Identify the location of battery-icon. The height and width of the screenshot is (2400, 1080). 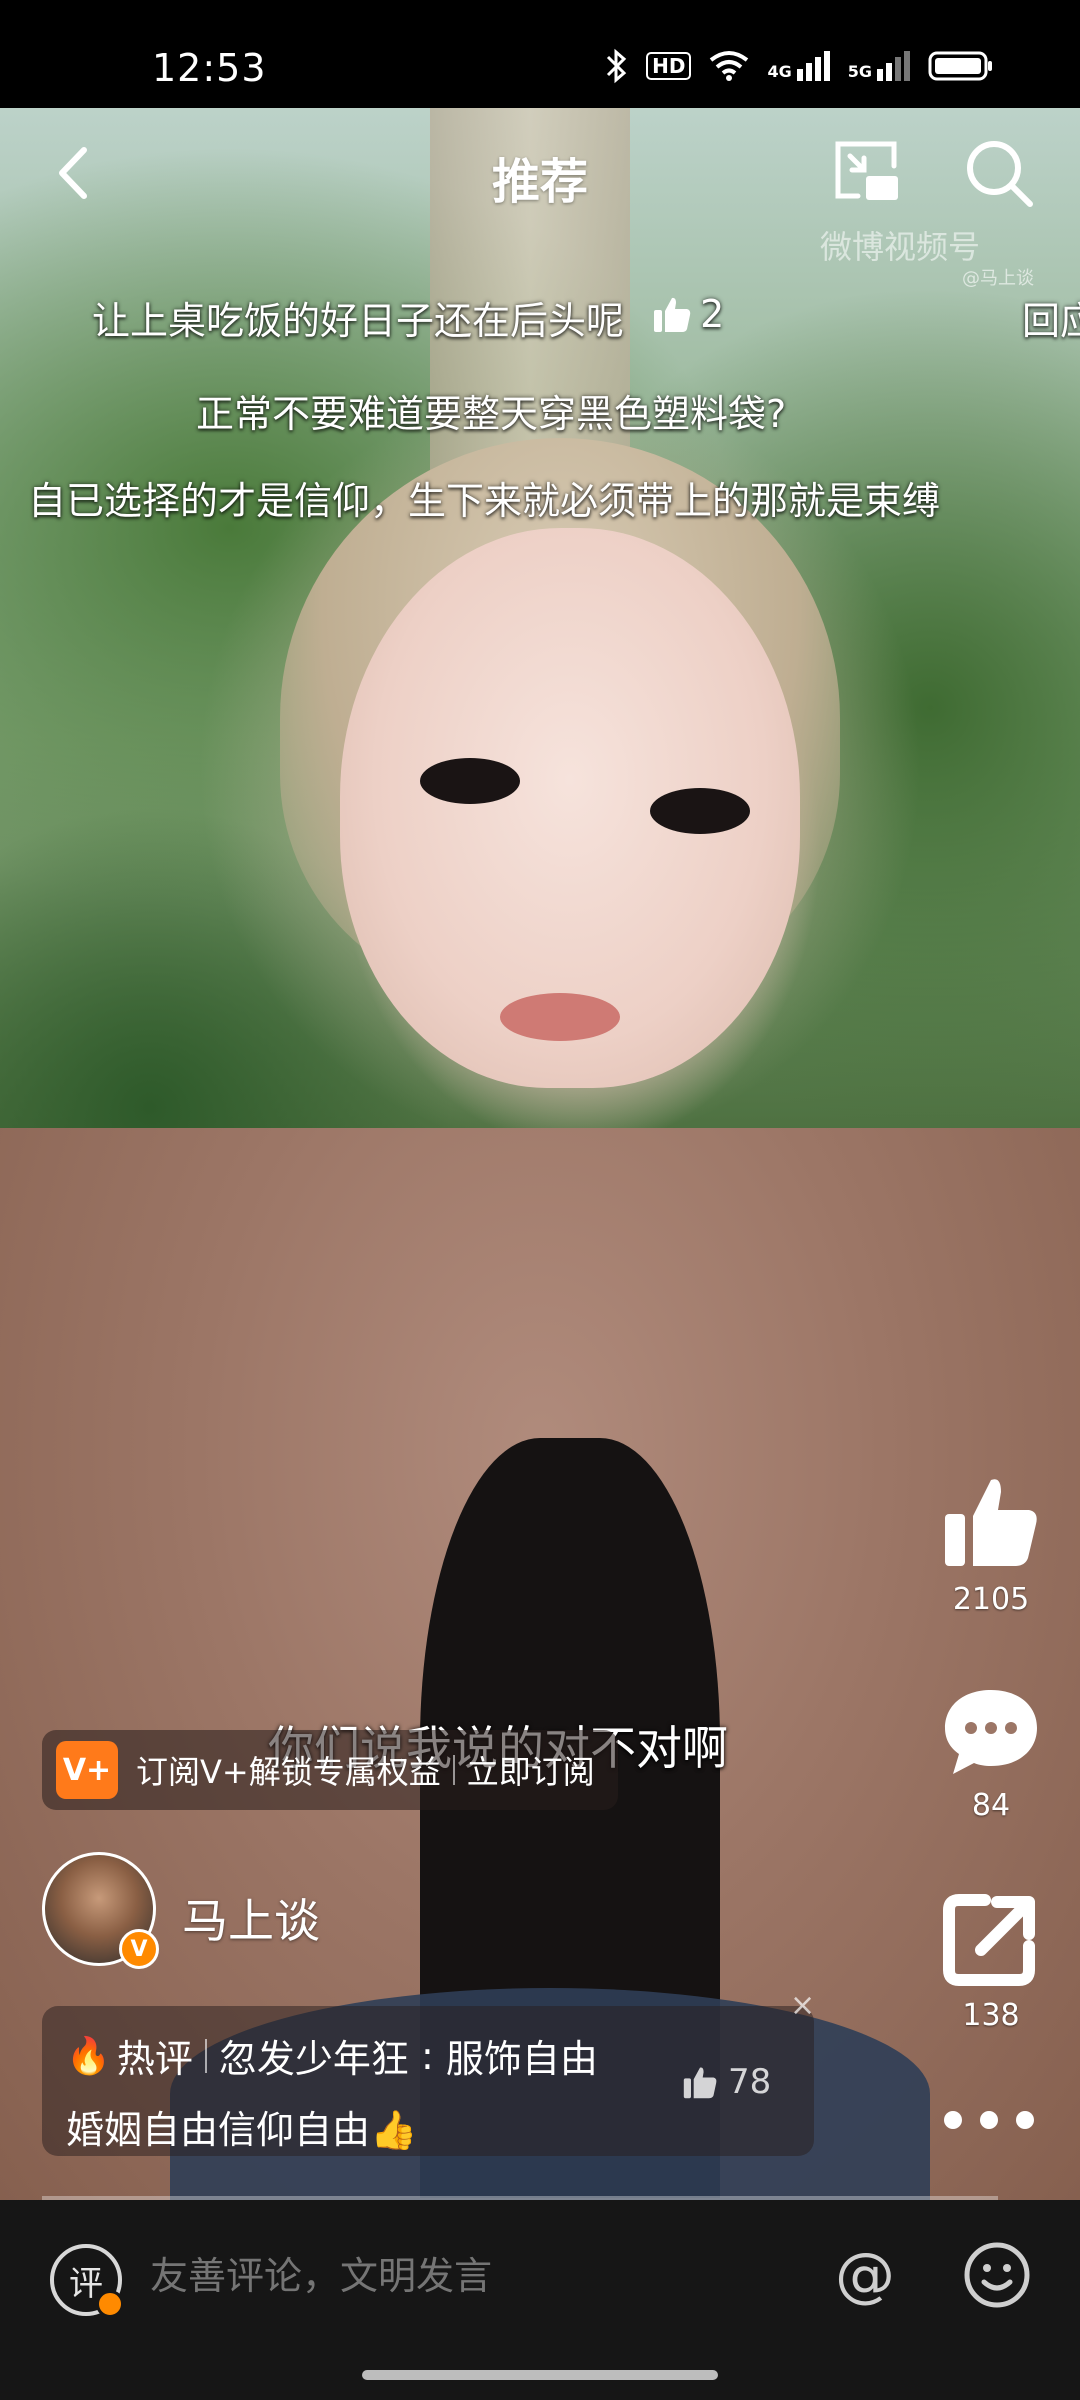
(960, 66).